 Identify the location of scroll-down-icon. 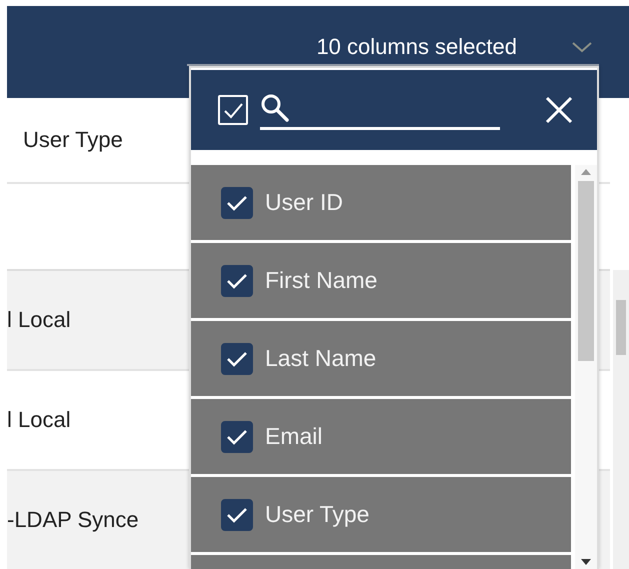
(586, 562).